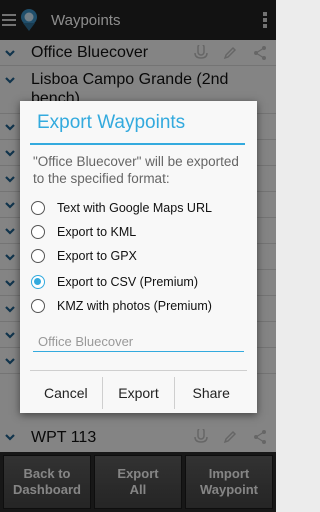 The width and height of the screenshot is (320, 512). I want to click on title-divider, so click(137, 144).